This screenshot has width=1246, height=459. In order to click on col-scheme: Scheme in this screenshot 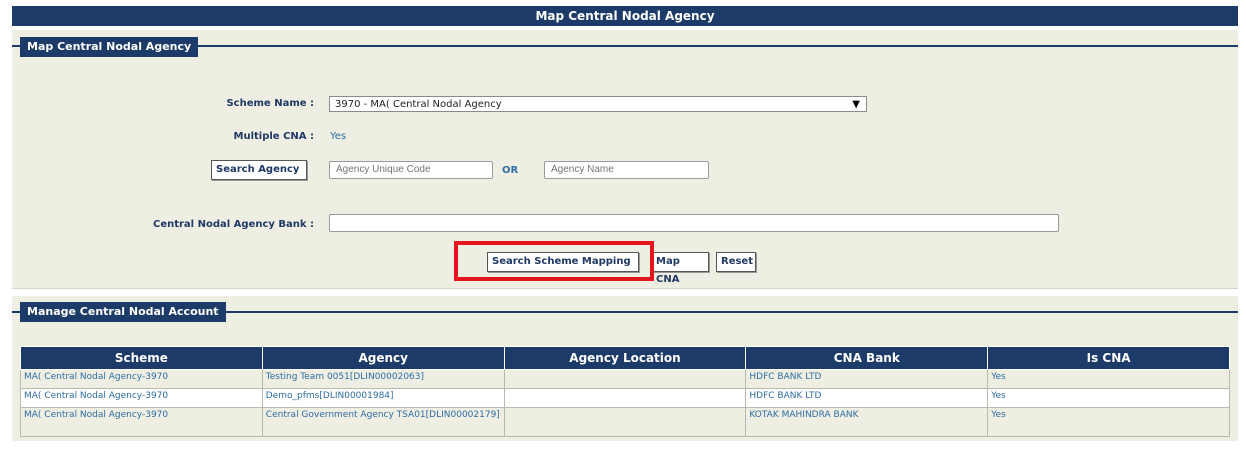, I will do `click(141, 358)`.